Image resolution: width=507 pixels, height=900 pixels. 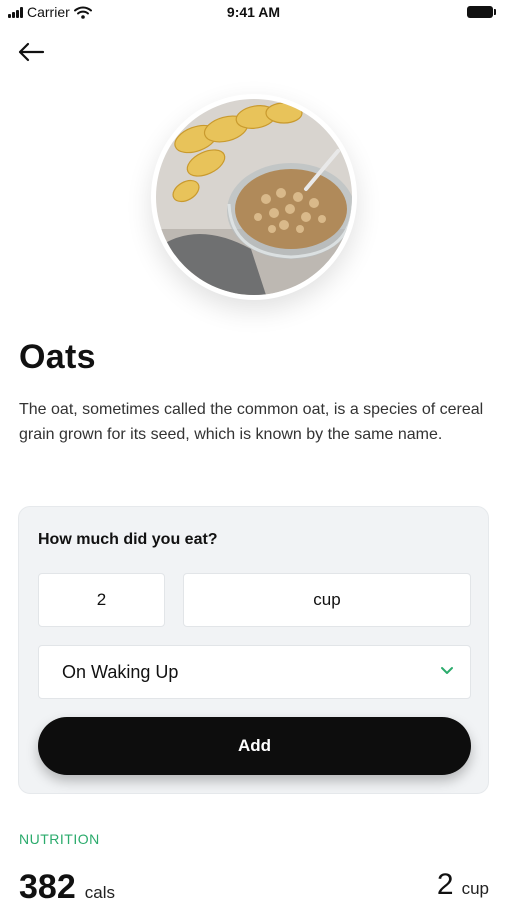 I want to click on status-time: 9:41 AM, so click(x=253, y=12).